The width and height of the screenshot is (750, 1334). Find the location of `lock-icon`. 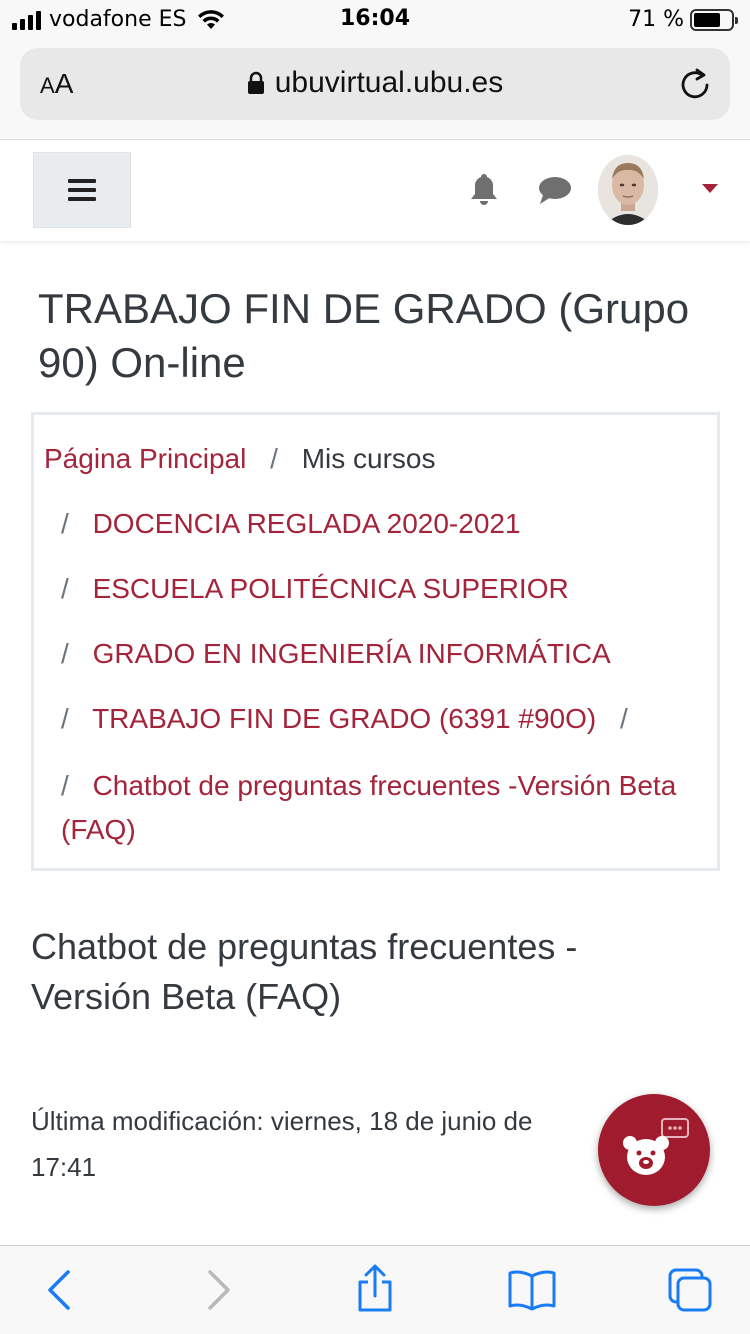

lock-icon is located at coordinates (255, 82).